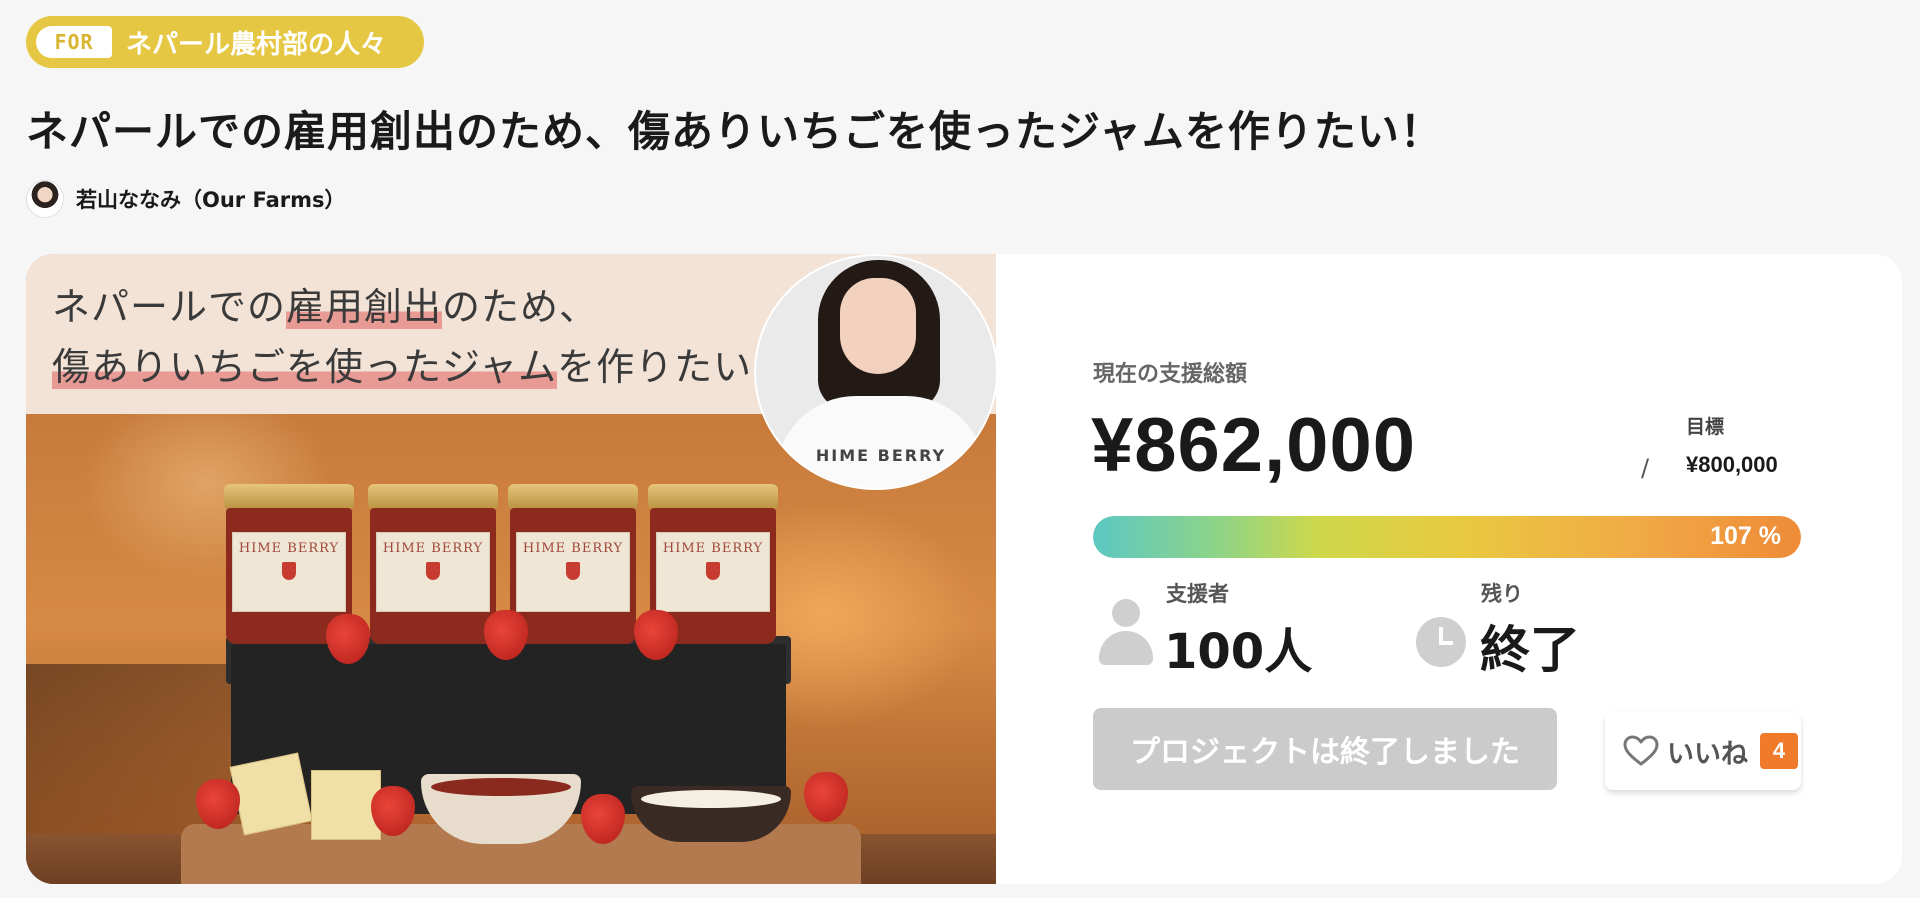  I want to click on shirt-logo: HIME BERRY, so click(881, 455).